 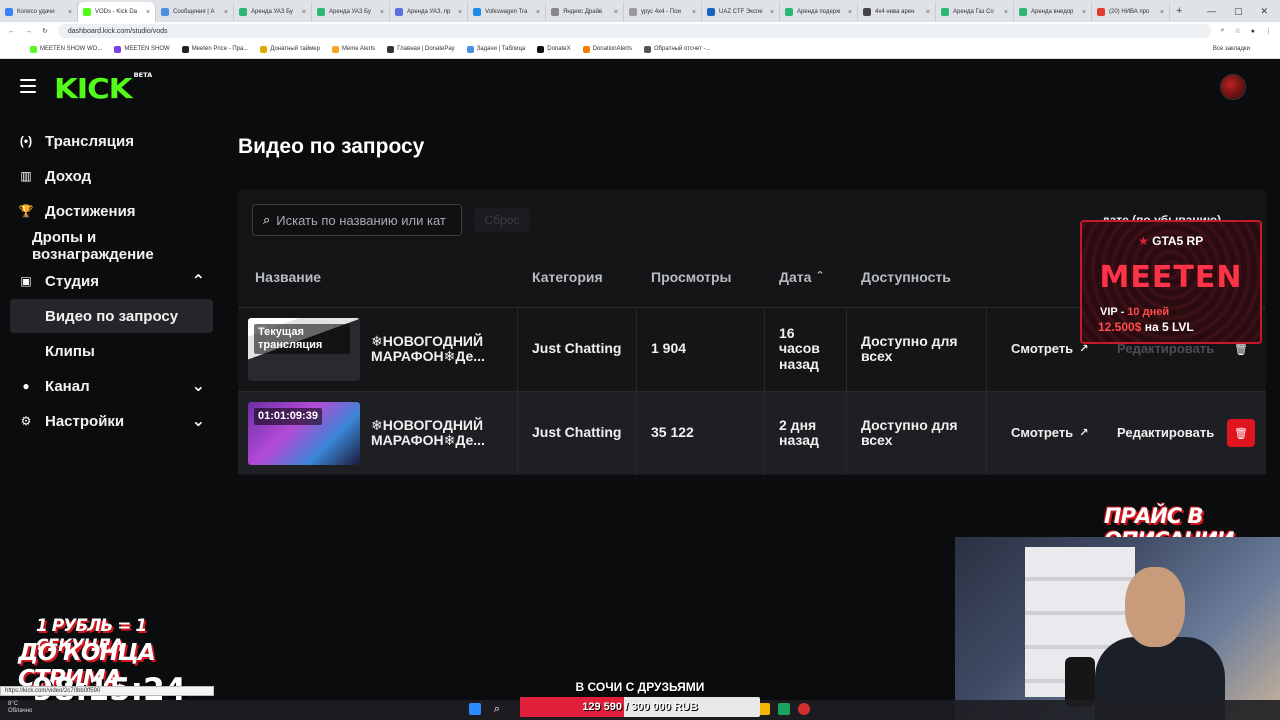 I want to click on windows-start-icon, so click(x=475, y=709).